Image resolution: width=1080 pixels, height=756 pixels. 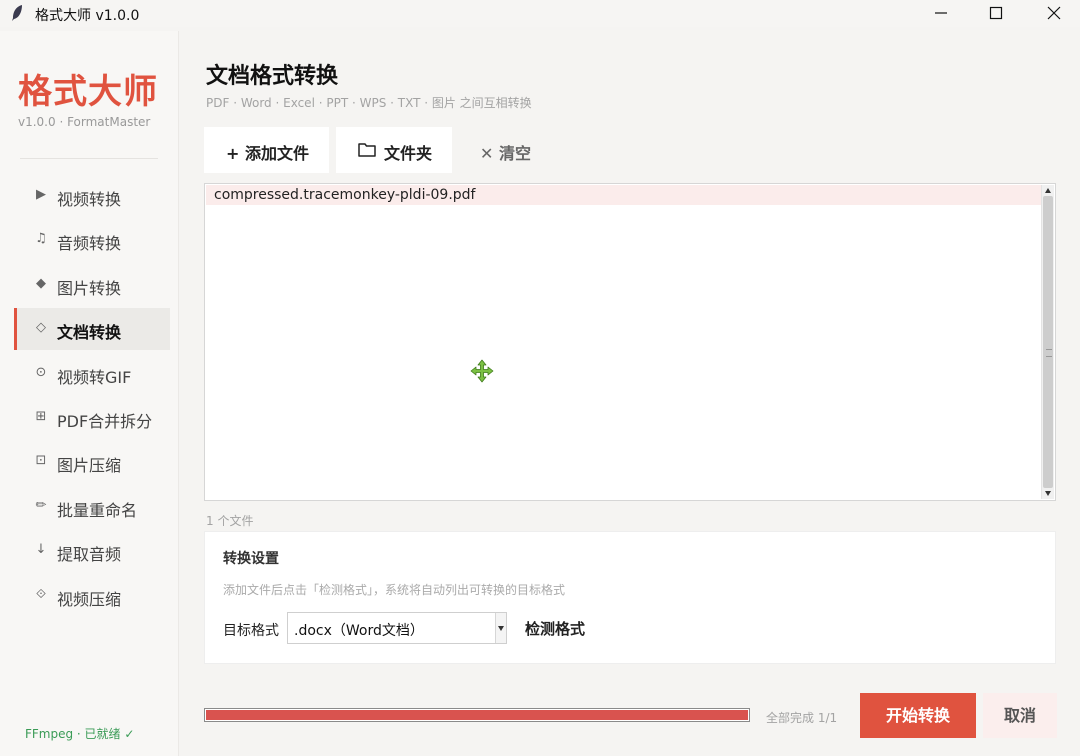 I want to click on sidebar-item-video-to-gif: ⊙ 视频转GIF, so click(x=90, y=374).